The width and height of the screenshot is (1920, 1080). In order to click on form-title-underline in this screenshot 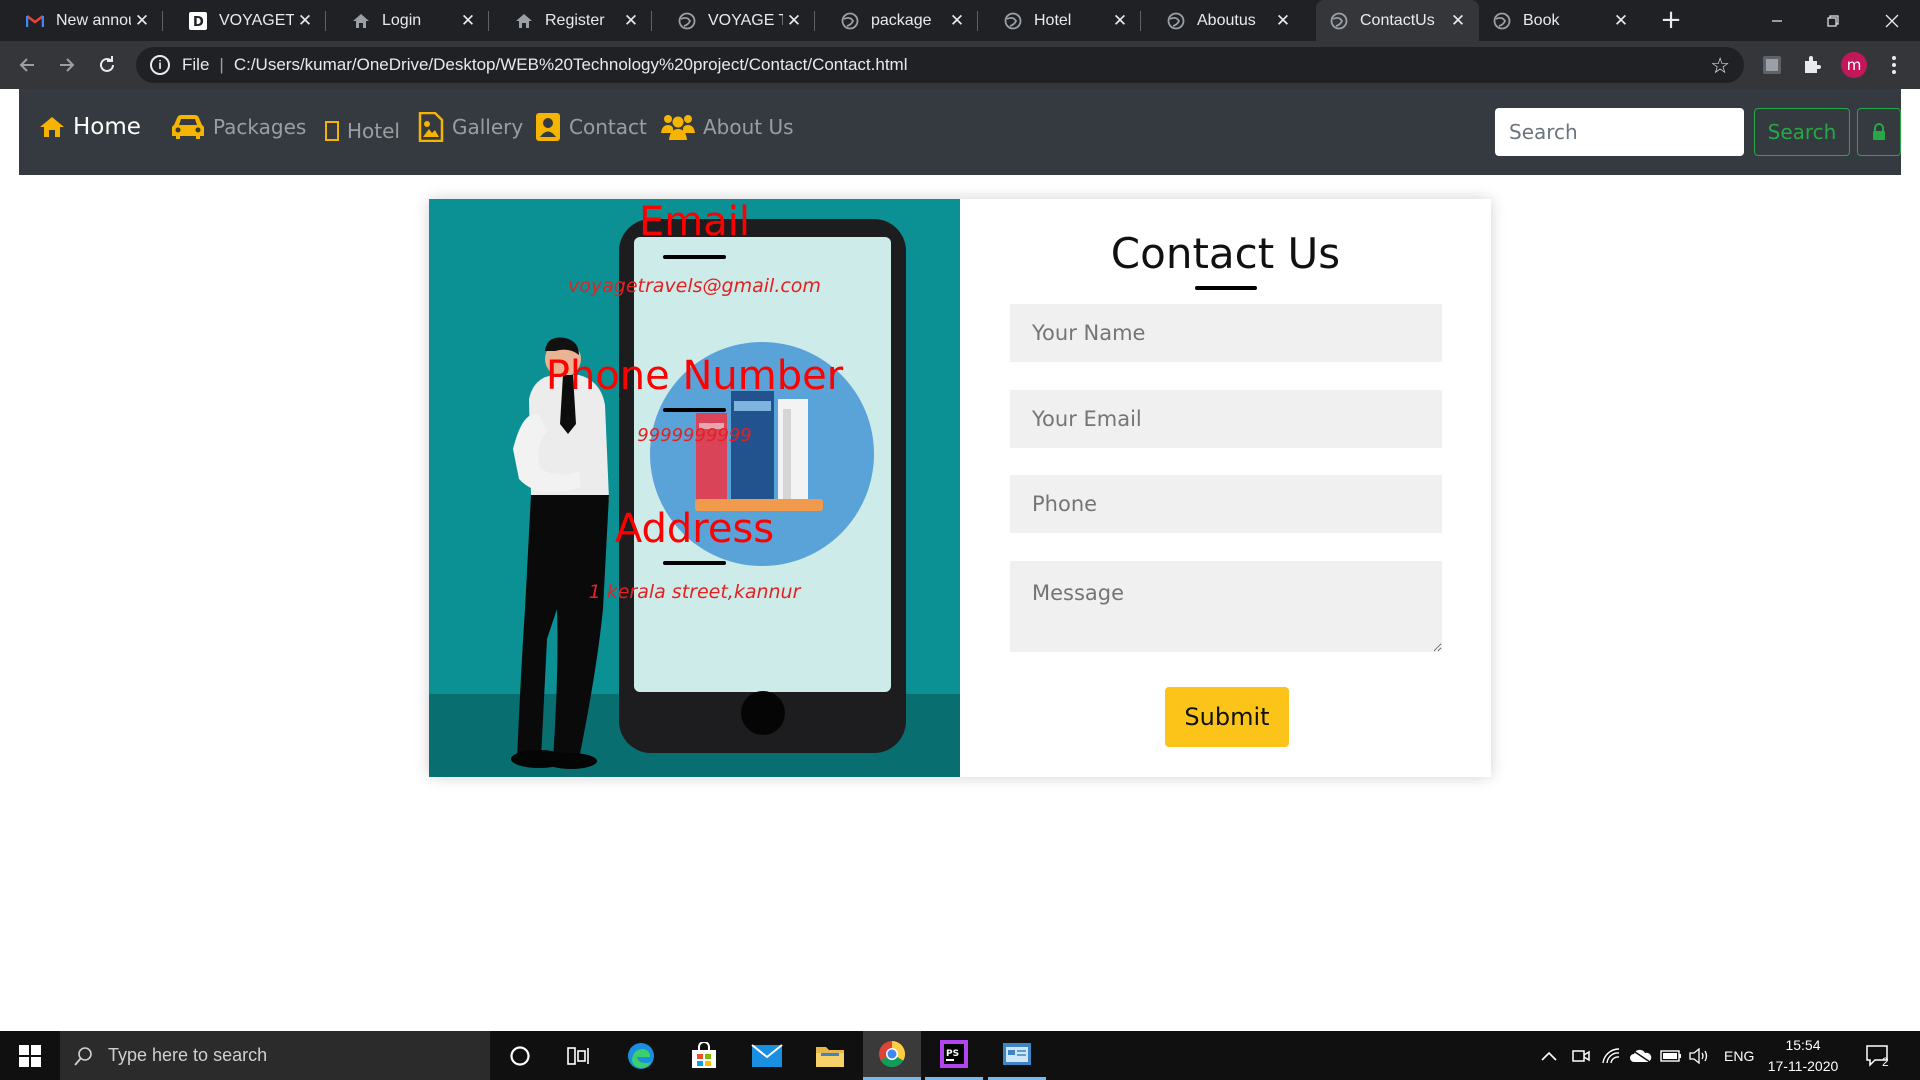, I will do `click(1226, 288)`.